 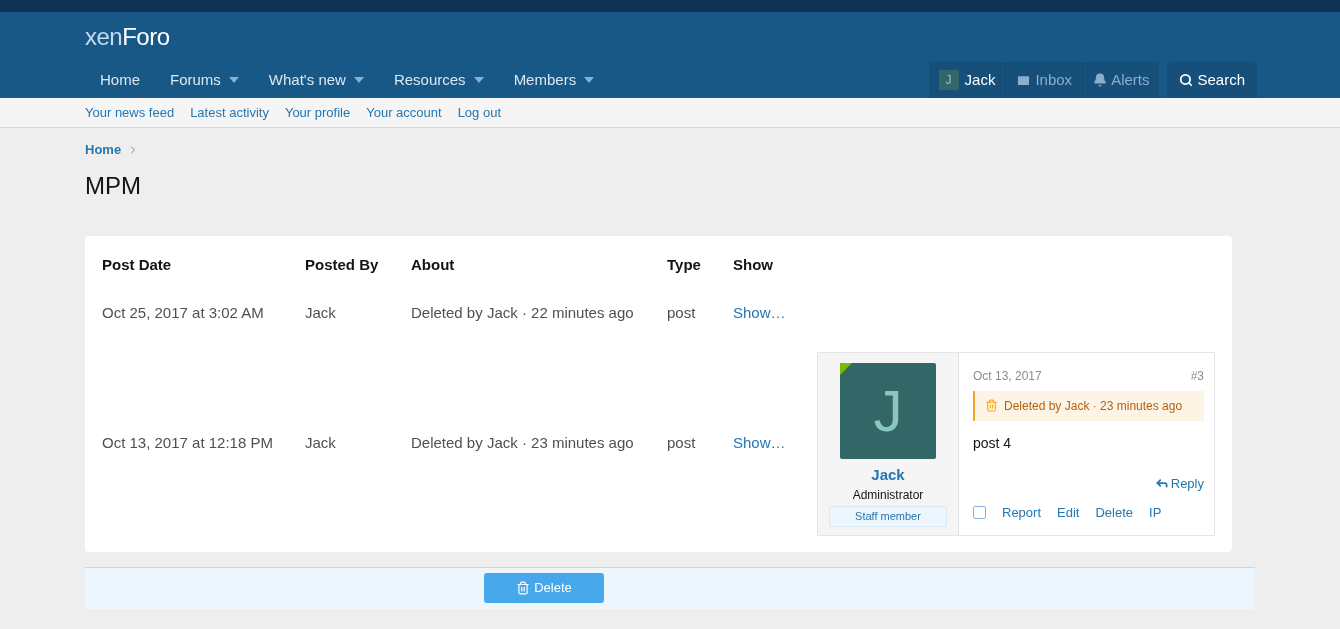 What do you see at coordinates (1212, 80) in the screenshot?
I see `search-button: Search` at bounding box center [1212, 80].